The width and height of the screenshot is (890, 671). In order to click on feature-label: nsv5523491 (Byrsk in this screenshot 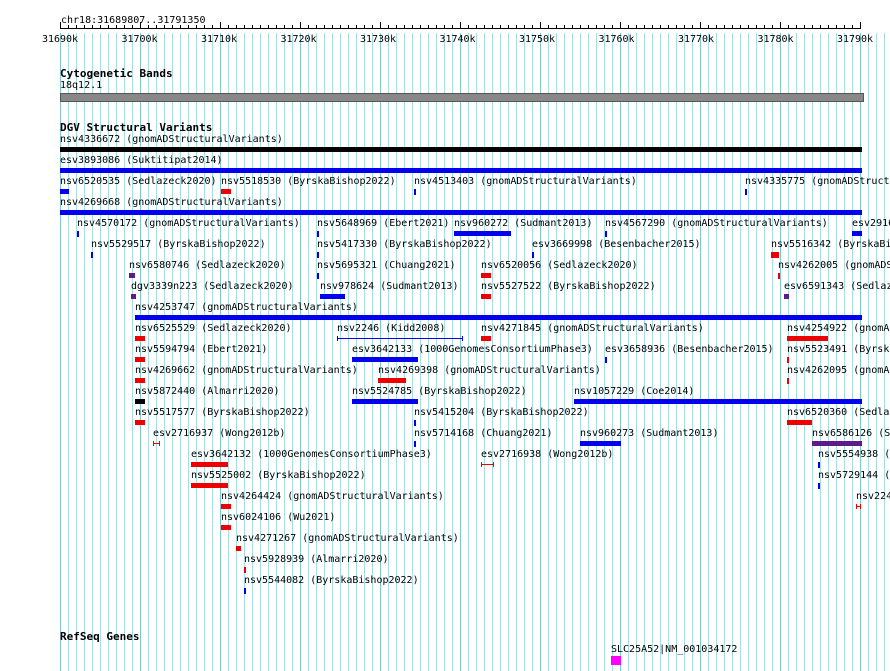, I will do `click(838, 349)`.